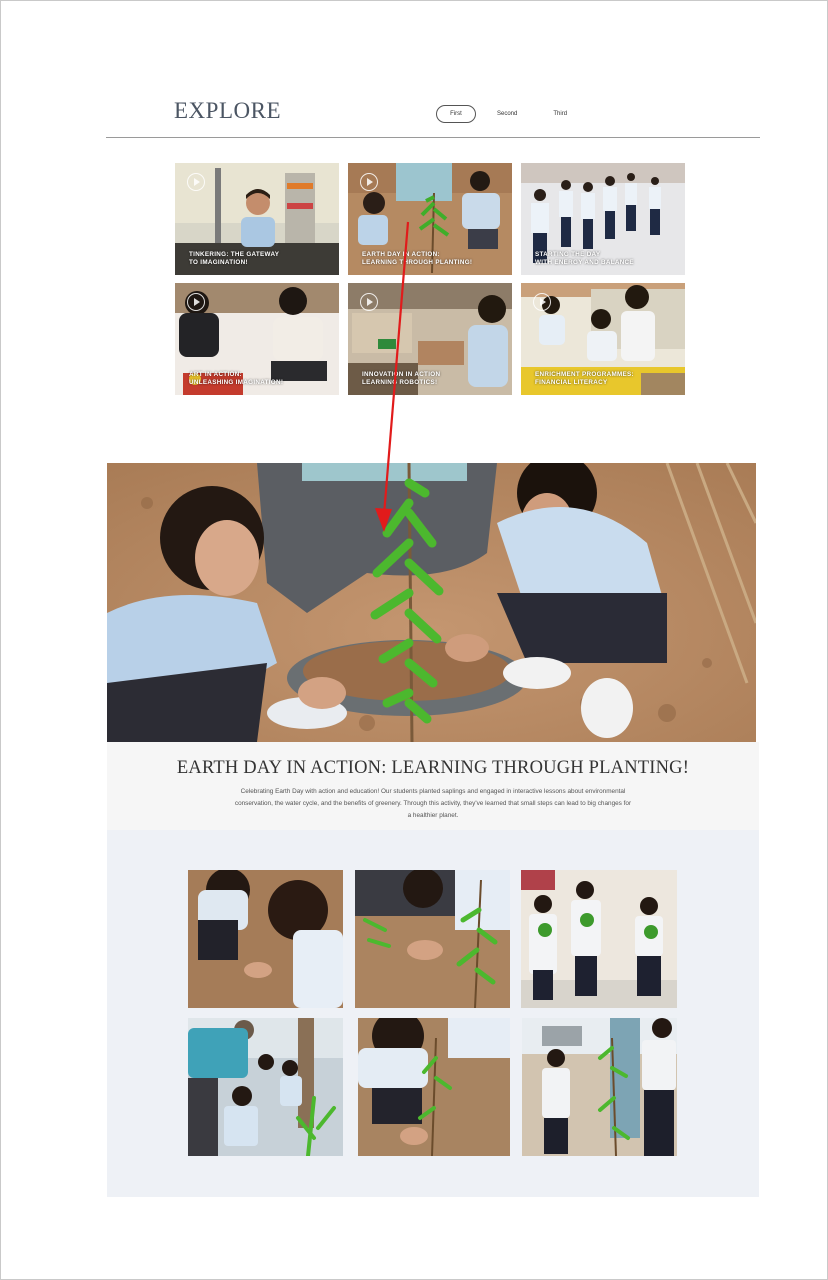 This screenshot has width=828, height=1280. I want to click on tab-bar: First Second Third, so click(512, 114).